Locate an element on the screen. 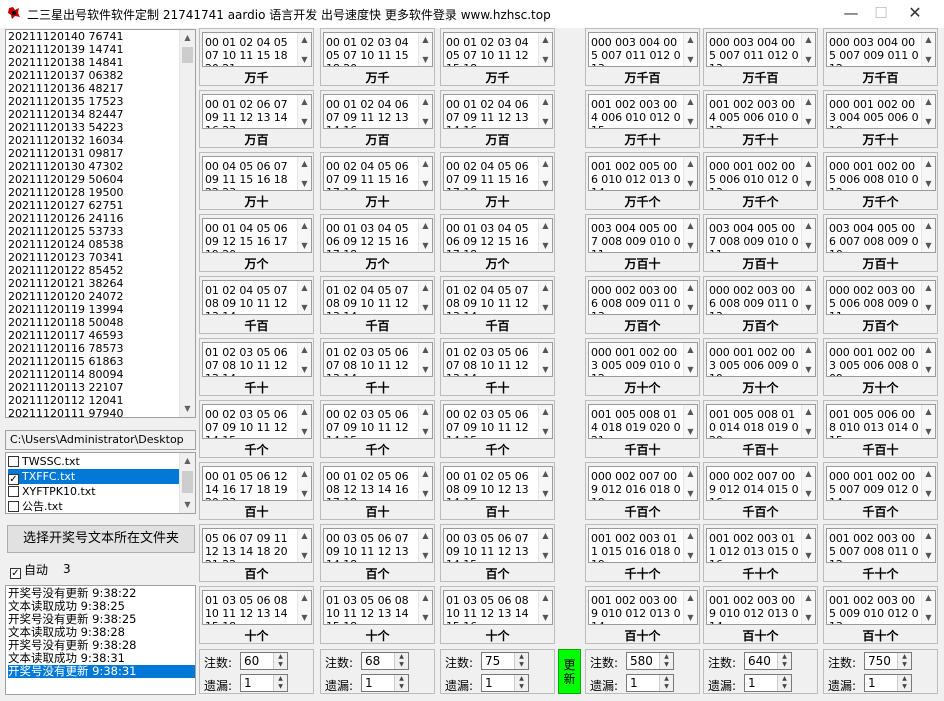  draw-row: 20211120137 06382 is located at coordinates (94, 75).